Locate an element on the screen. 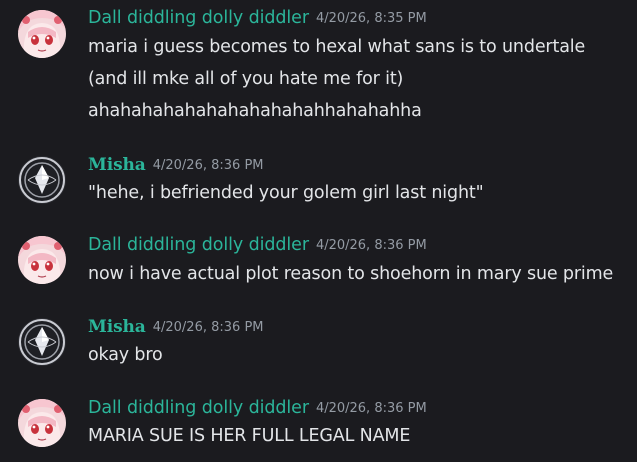 The height and width of the screenshot is (462, 637). message-text: ahahahahahahahahahahahhahahahha is located at coordinates (255, 111).